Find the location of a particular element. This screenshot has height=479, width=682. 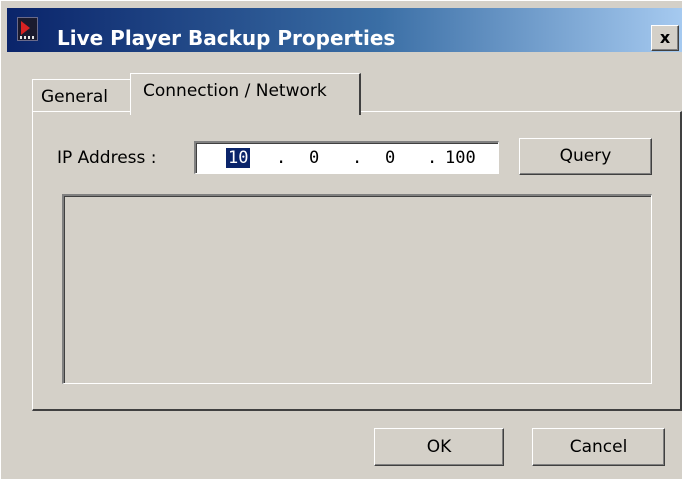

tab-connection-network: Connection / Network is located at coordinates (245, 94).